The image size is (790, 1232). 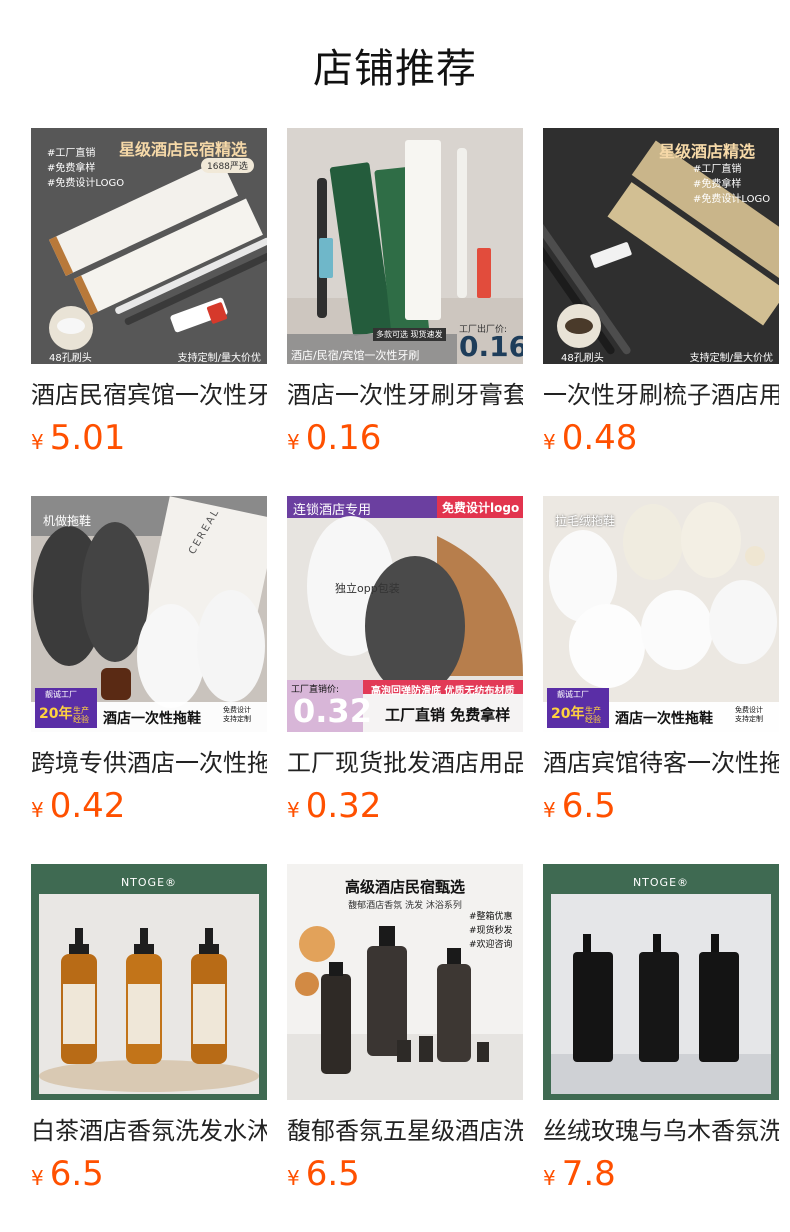 I want to click on product-name: 馥郁香氛五星级酒店洗发水, so click(x=405, y=1131).